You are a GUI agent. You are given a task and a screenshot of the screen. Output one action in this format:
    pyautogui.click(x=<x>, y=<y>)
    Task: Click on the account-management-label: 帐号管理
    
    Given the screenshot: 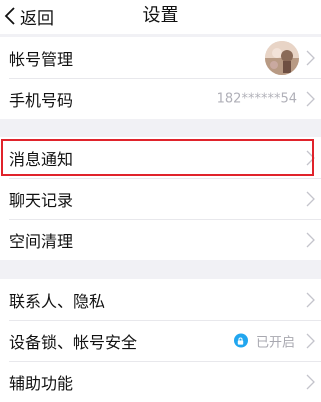 What is the action you would take?
    pyautogui.click(x=41, y=59)
    